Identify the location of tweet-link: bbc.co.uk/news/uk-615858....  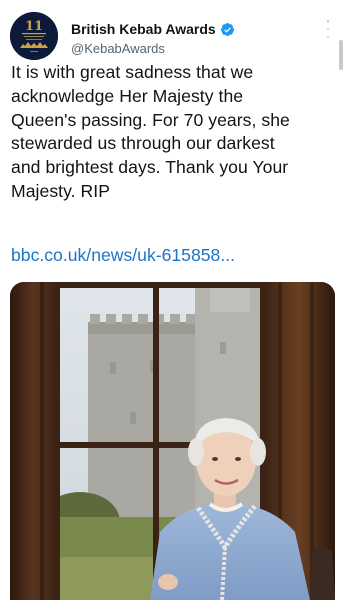
(123, 255).